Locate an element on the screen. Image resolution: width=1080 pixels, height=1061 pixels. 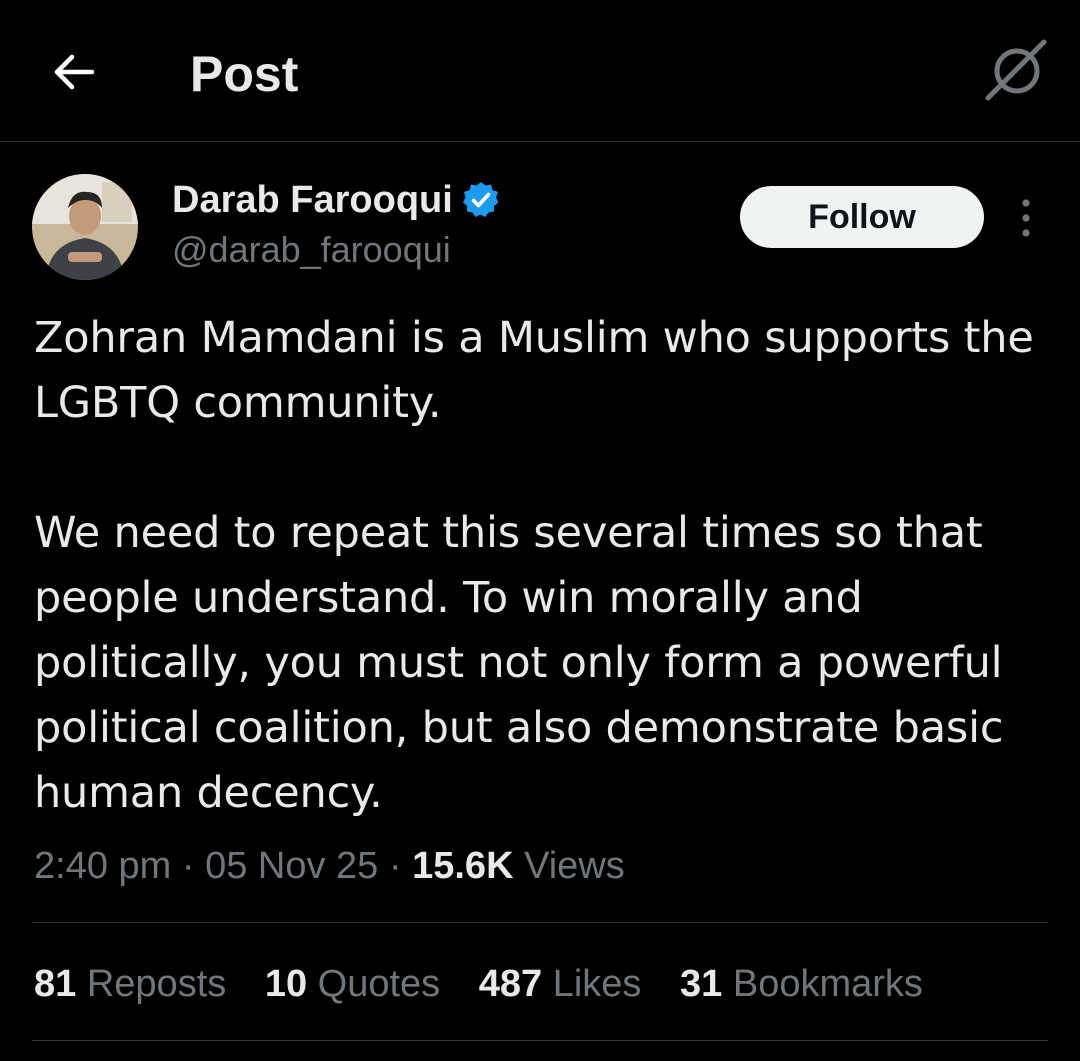
page-title: Post is located at coordinates (244, 74).